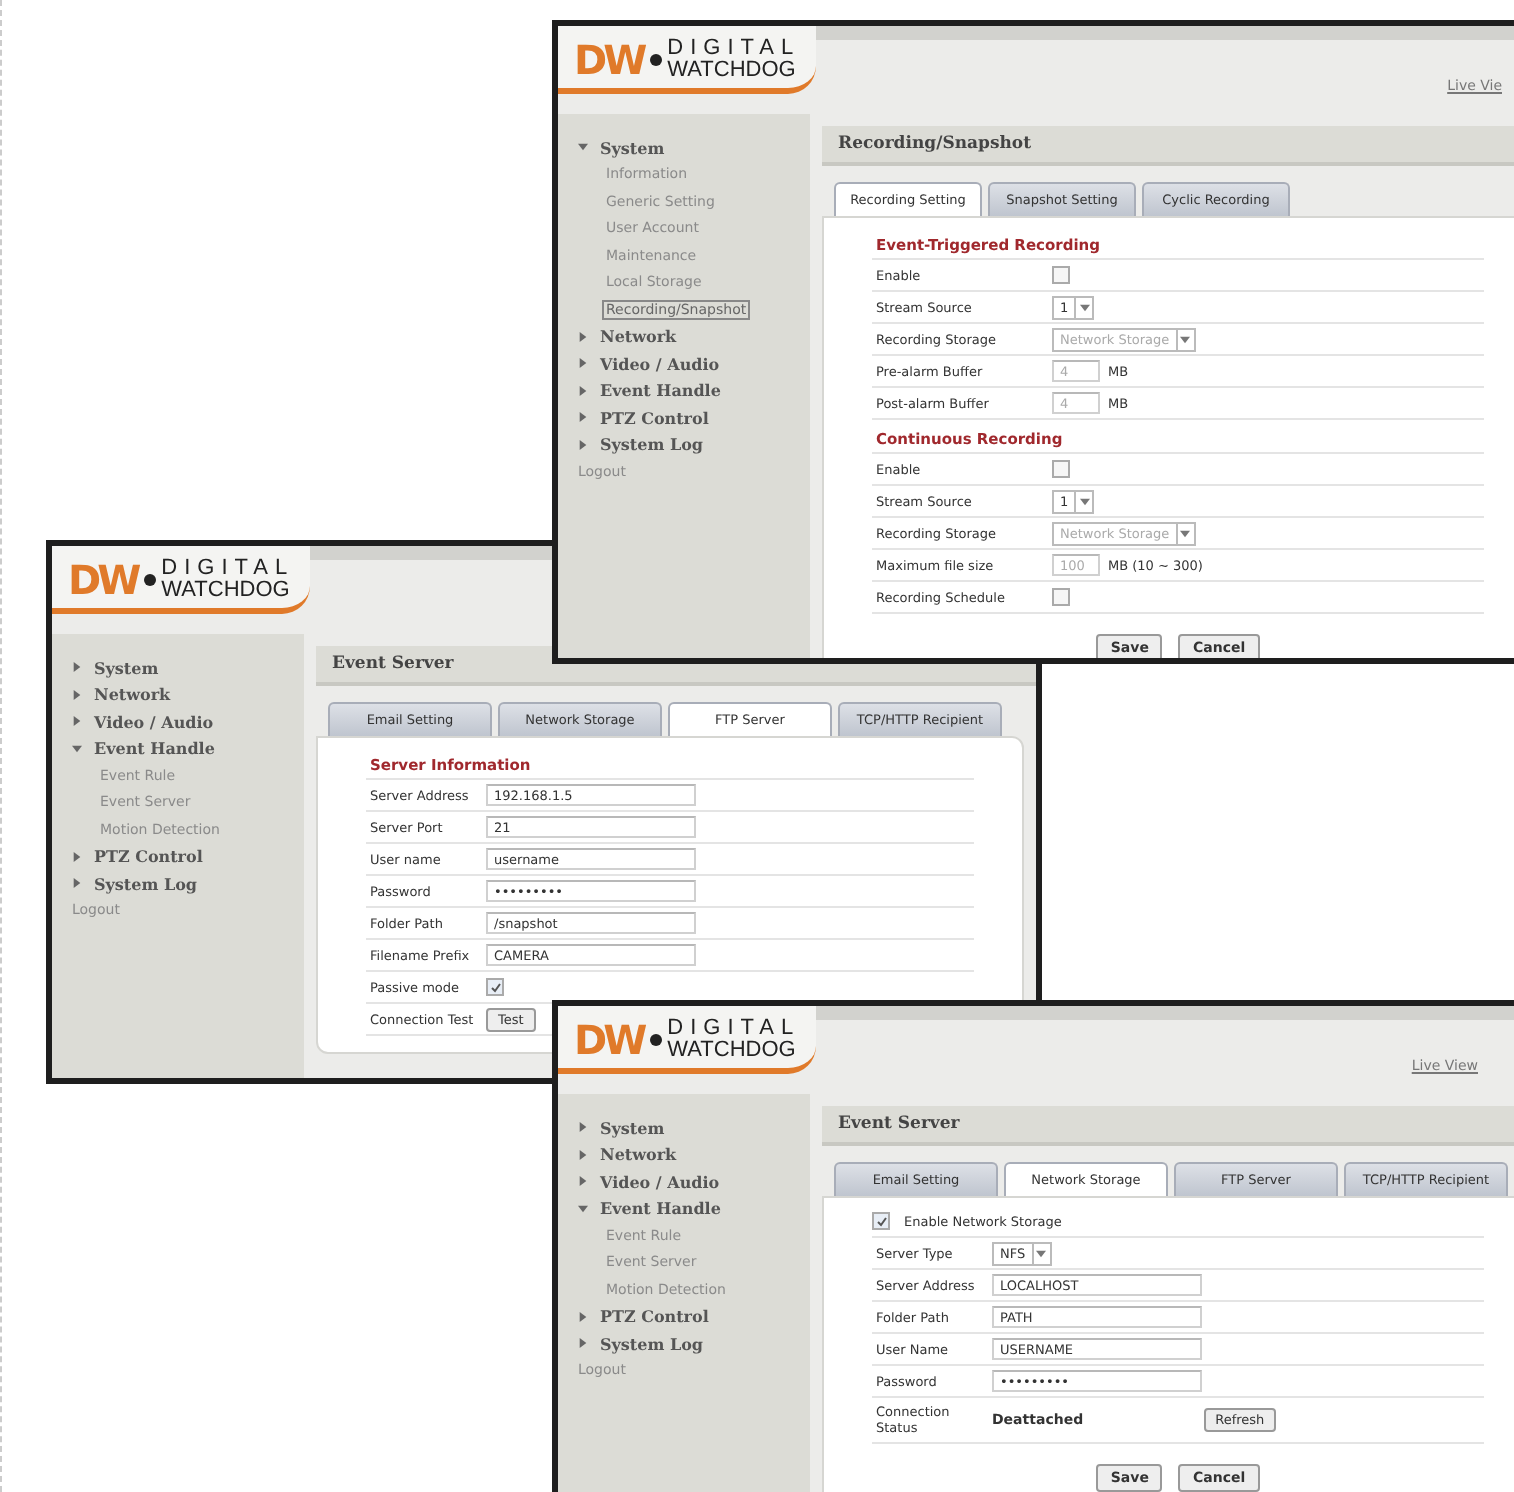 This screenshot has height=1492, width=1514. Describe the element at coordinates (1168, 1126) in the screenshot. I see `page-title: Event Server` at that location.